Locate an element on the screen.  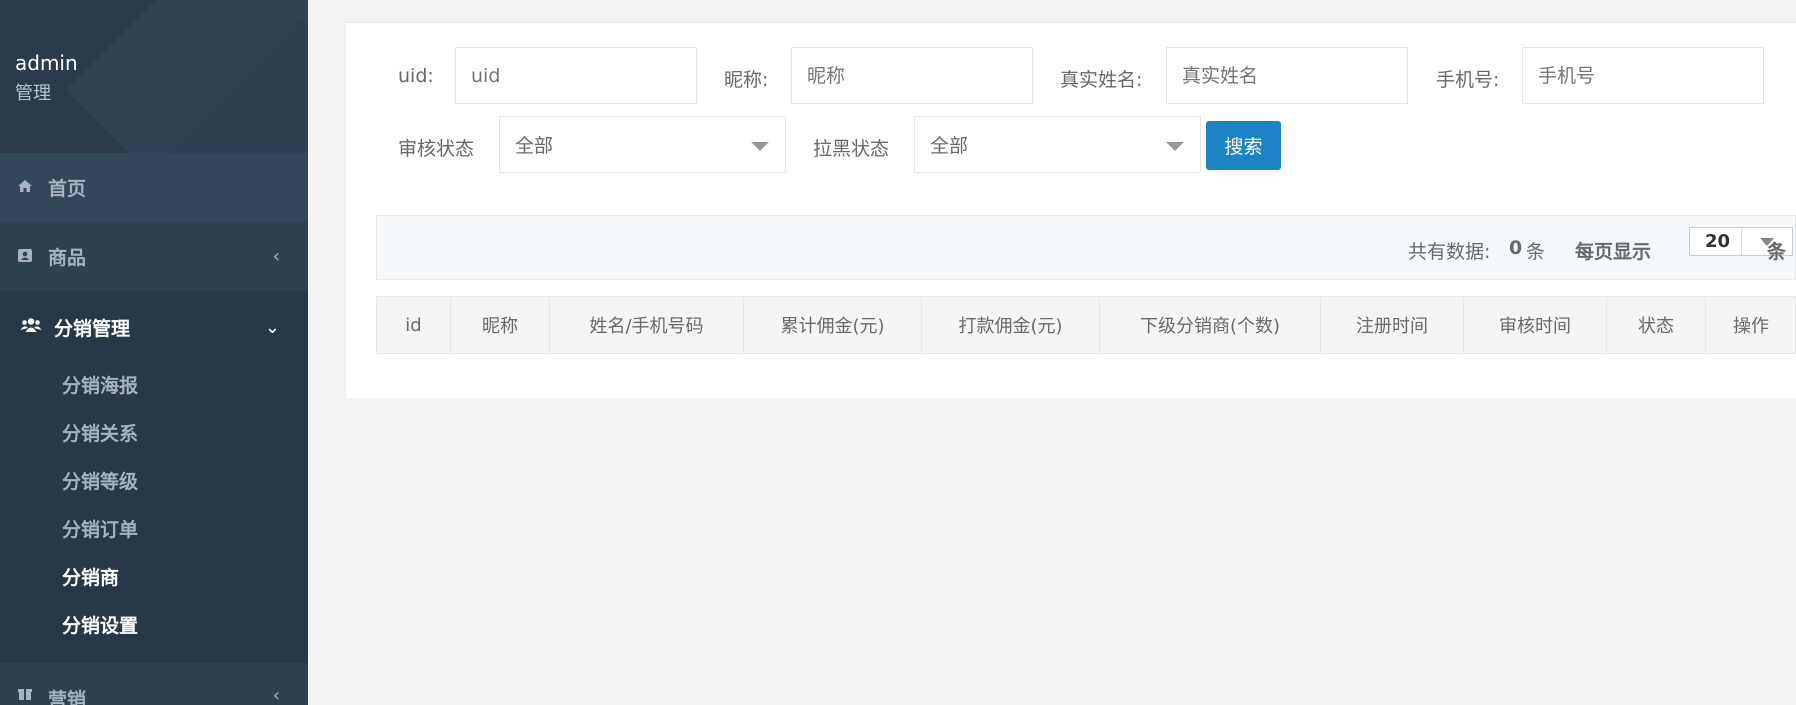
uid-input is located at coordinates (576, 75).